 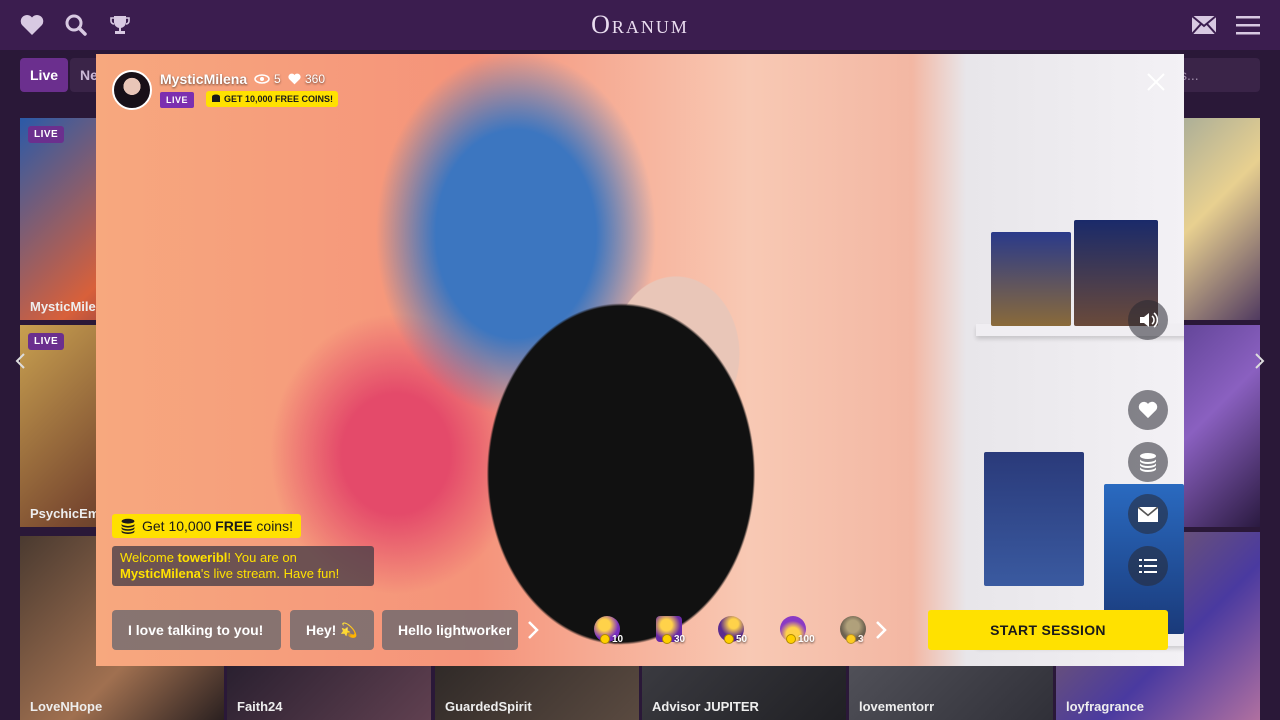 What do you see at coordinates (678, 632) in the screenshot?
I see `gift-item: 30` at bounding box center [678, 632].